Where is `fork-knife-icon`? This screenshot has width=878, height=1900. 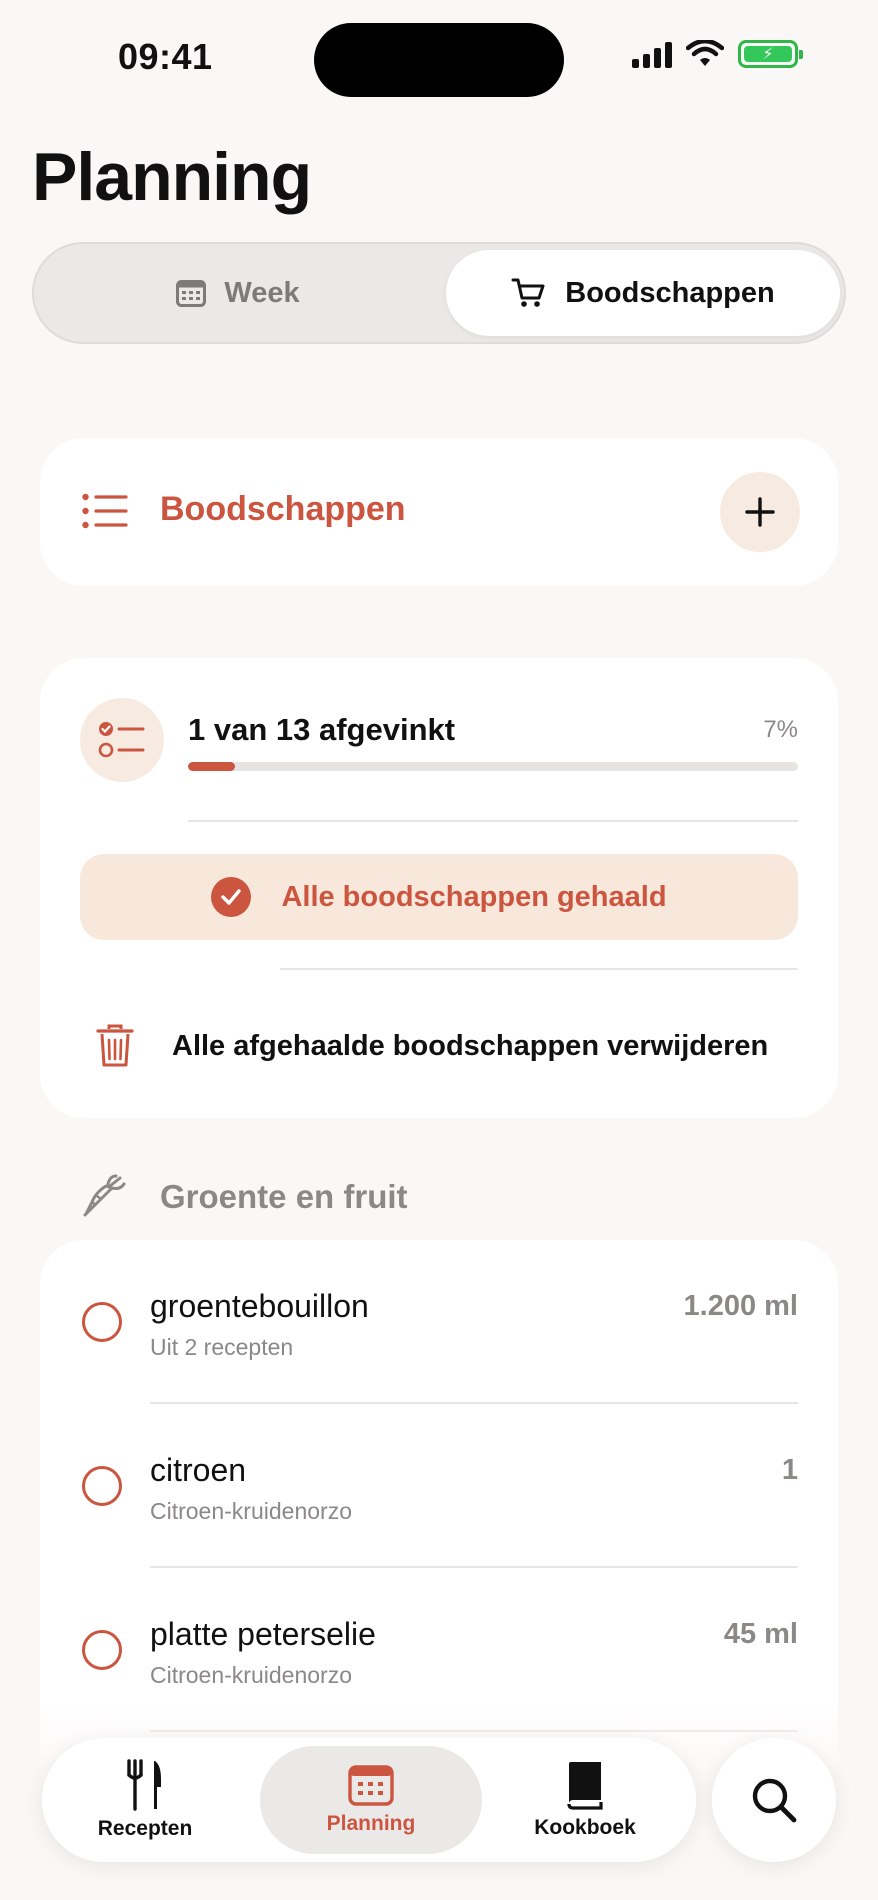
fork-knife-icon is located at coordinates (144, 1785).